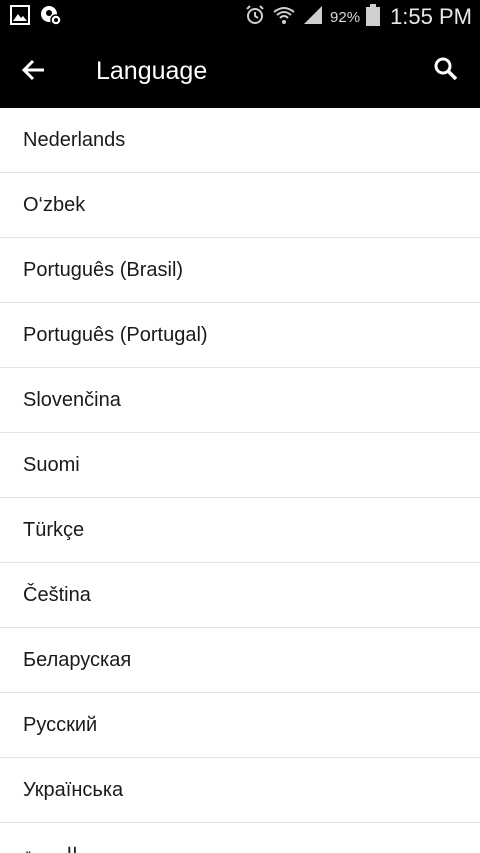 The image size is (480, 853). I want to click on language-item-ukrainska: Українська, so click(240, 790).